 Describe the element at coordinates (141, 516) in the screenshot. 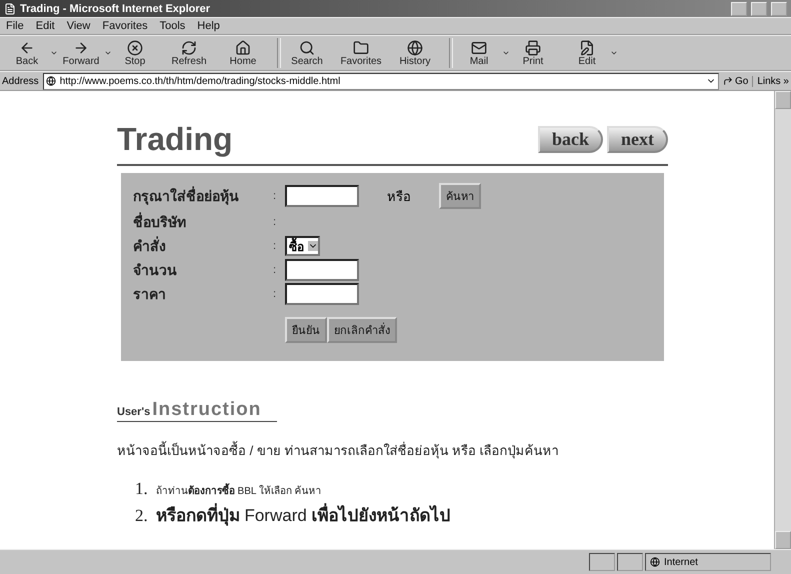

I see `list-number: 2.` at that location.